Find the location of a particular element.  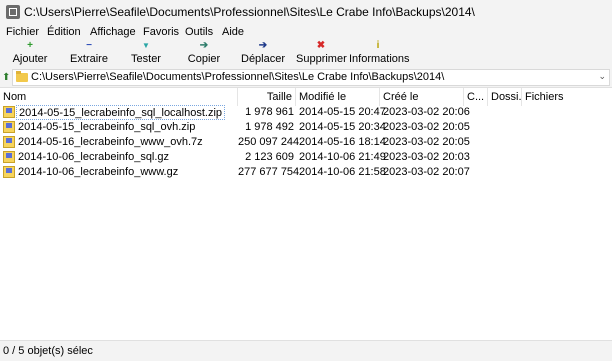

file-modified: 2014-10-06 21:58 is located at coordinates (342, 172).